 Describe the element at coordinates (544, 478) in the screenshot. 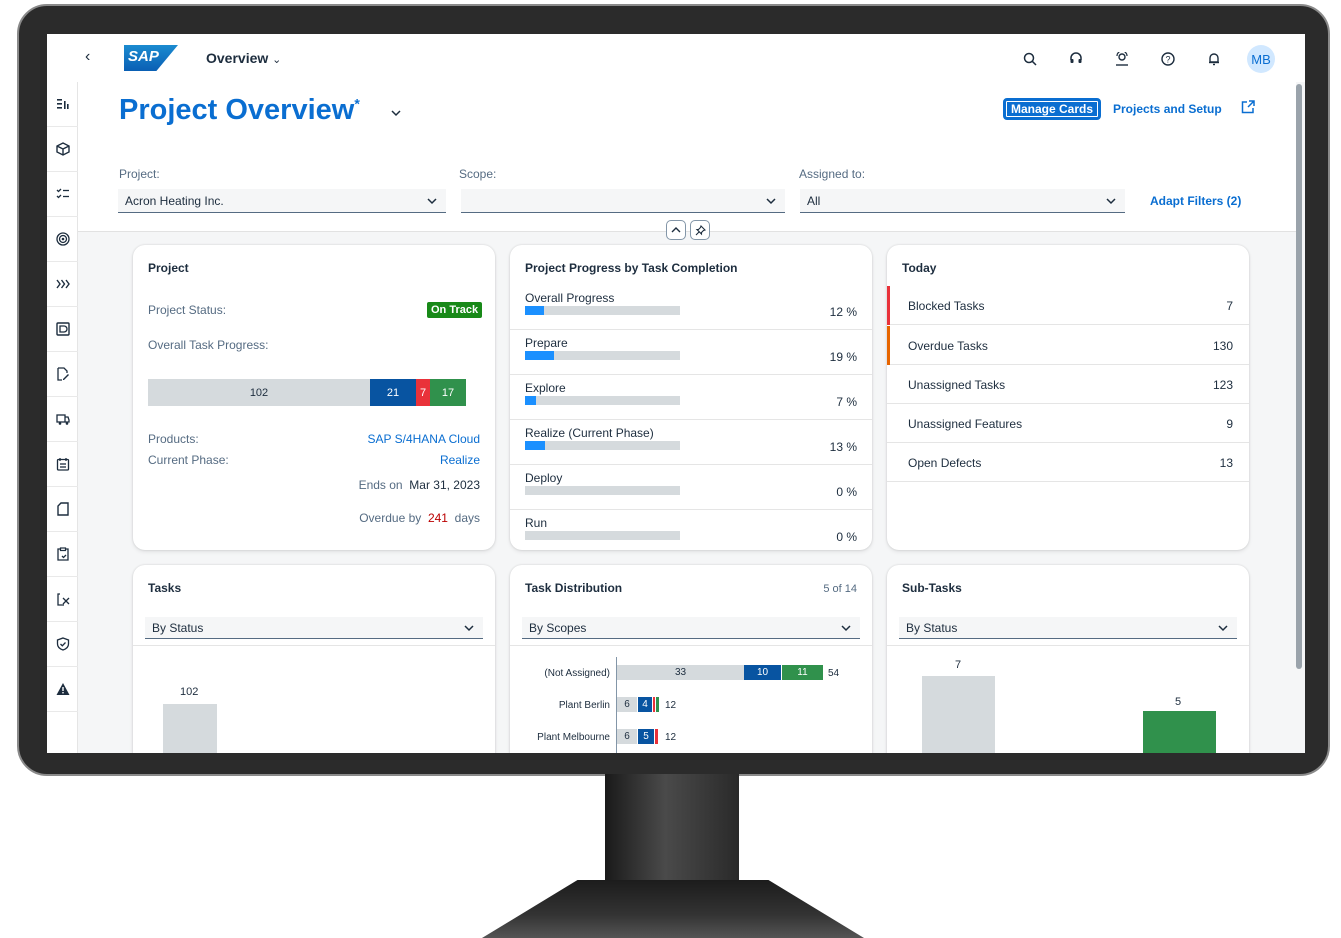

I see `progress-row-label: Deploy` at that location.